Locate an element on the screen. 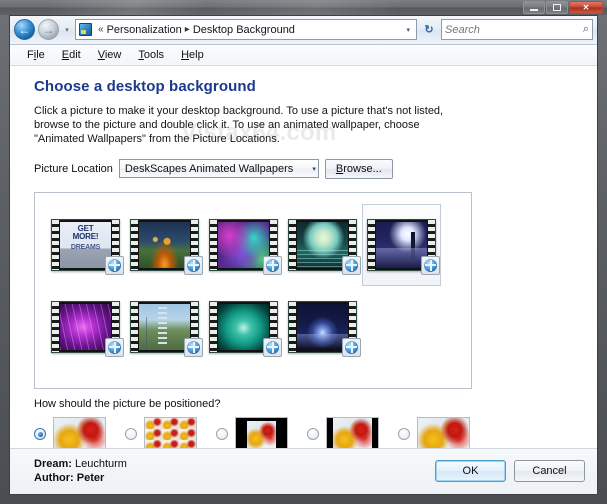 The width and height of the screenshot is (607, 504). menu-edit-key: E is located at coordinates (65, 54).